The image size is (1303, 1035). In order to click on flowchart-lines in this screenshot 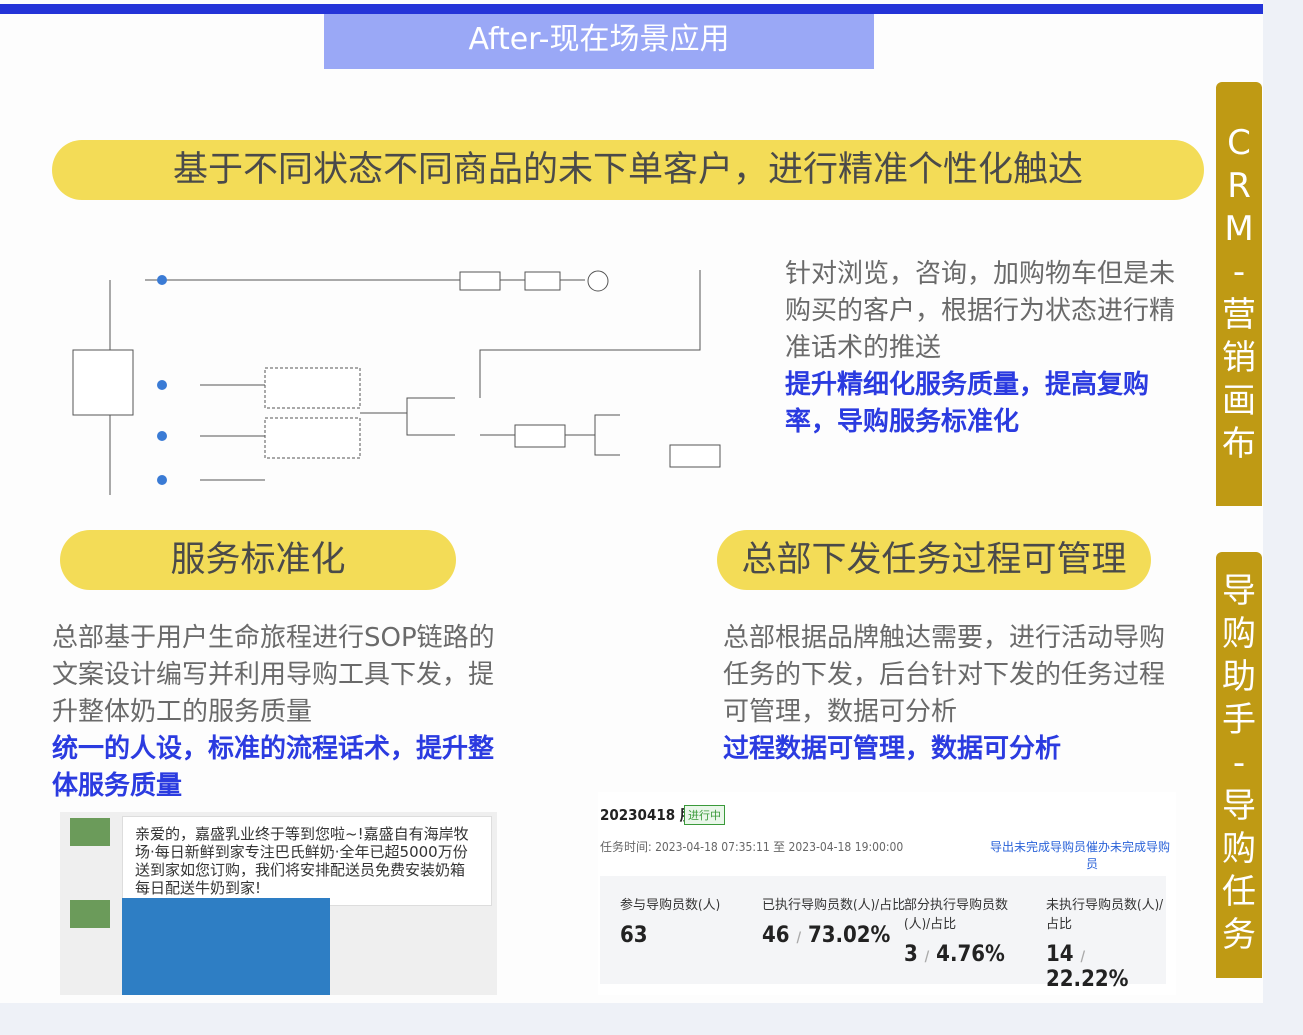, I will do `click(396, 382)`.